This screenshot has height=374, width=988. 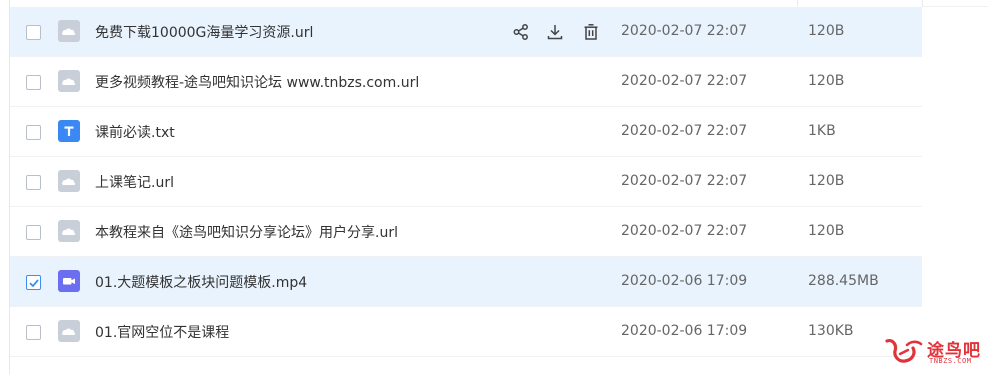 I want to click on row-actions, so click(x=560, y=32).